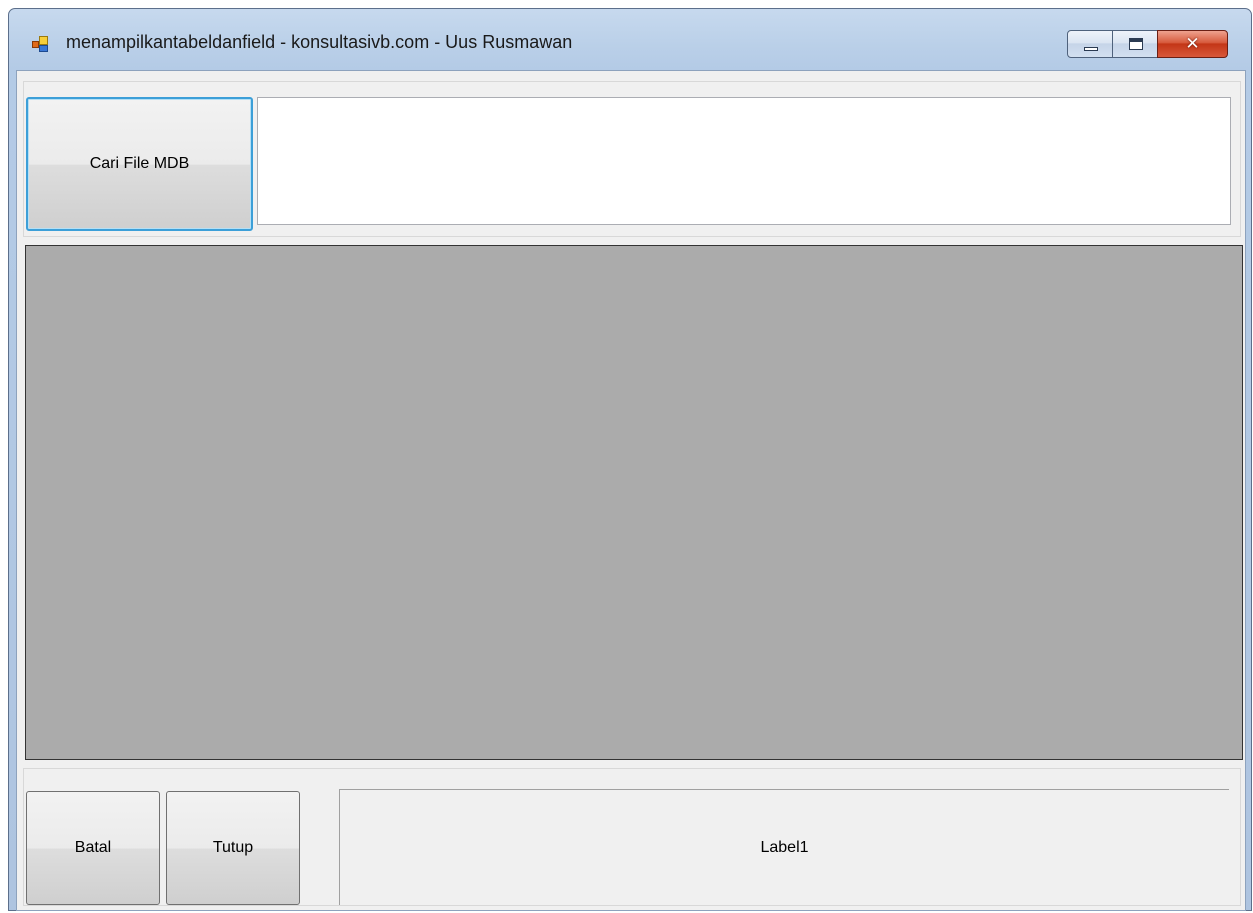 This screenshot has height=913, width=1253. Describe the element at coordinates (1090, 44) in the screenshot. I see `minimize-button` at that location.